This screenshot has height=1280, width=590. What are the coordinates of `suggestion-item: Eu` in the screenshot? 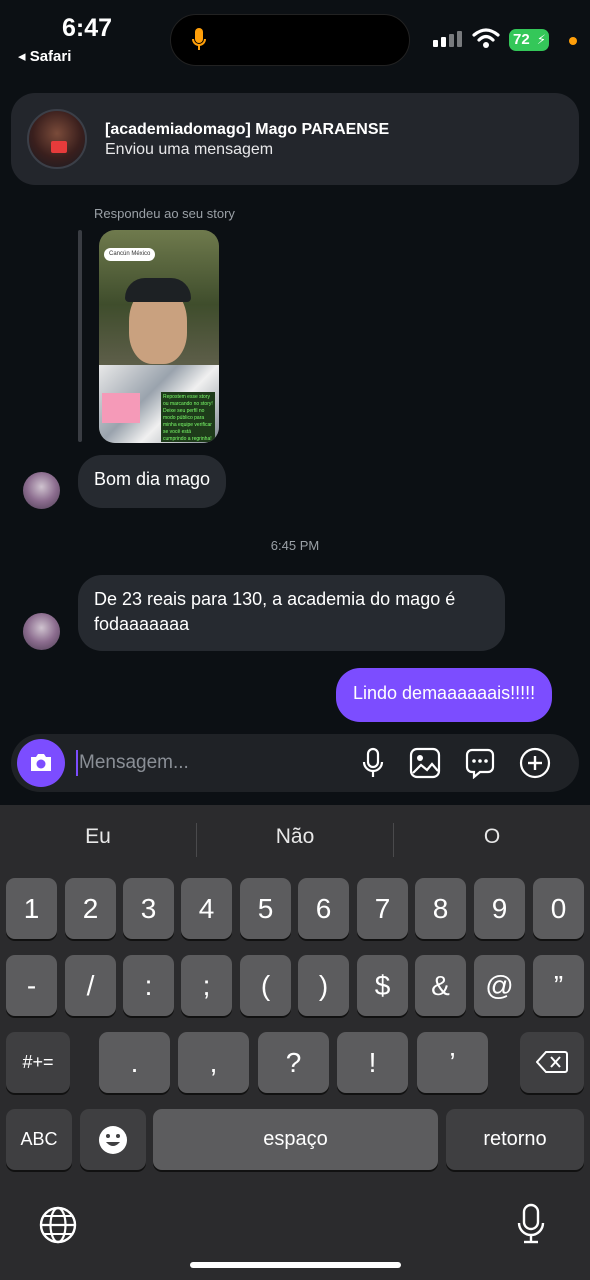 It's located at (98, 837).